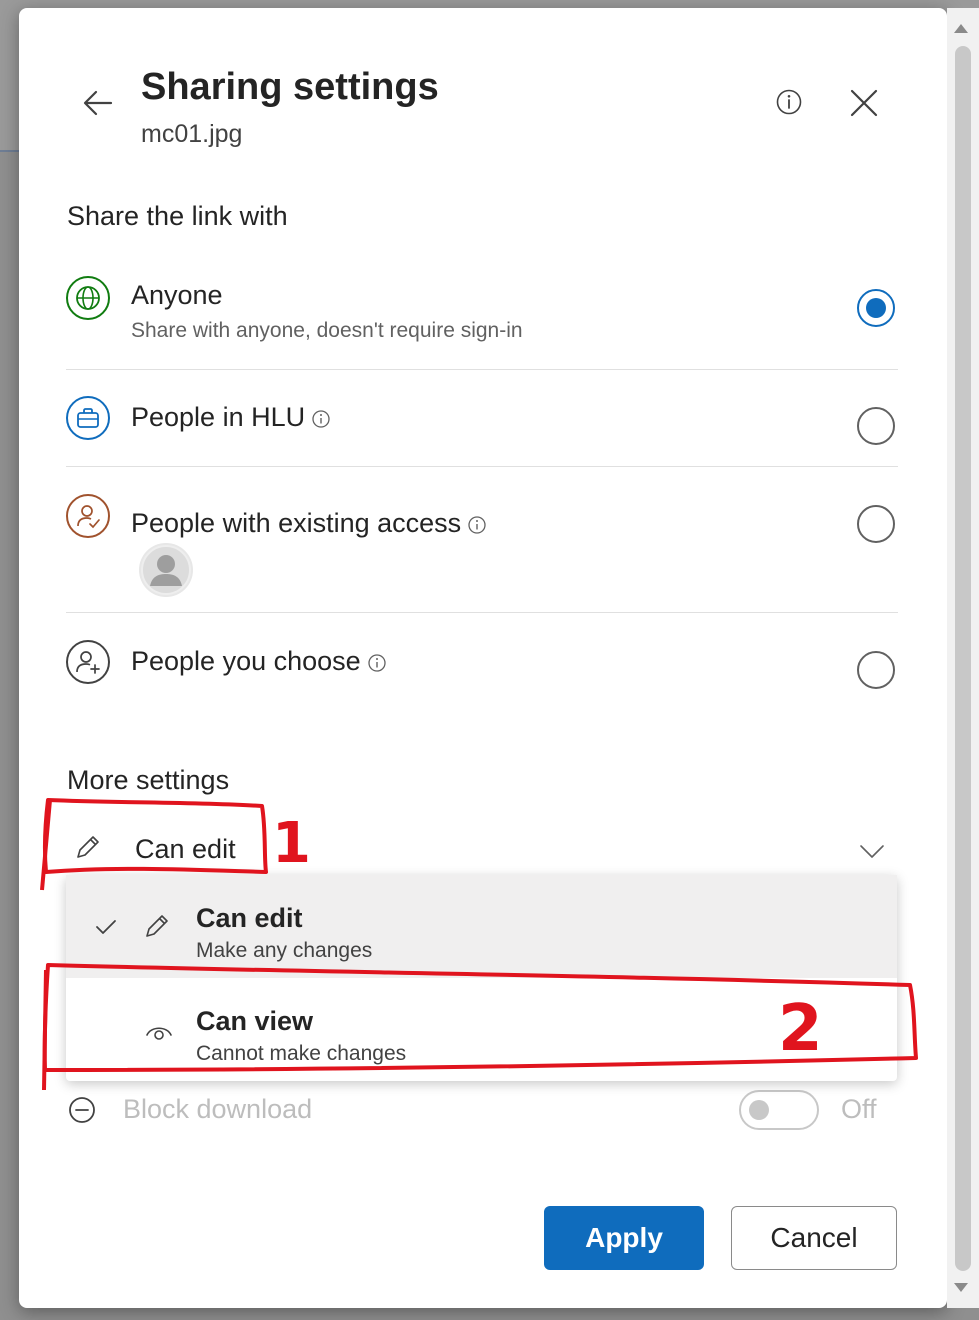  What do you see at coordinates (192, 134) in the screenshot?
I see `file-name: mc01.jpg` at bounding box center [192, 134].